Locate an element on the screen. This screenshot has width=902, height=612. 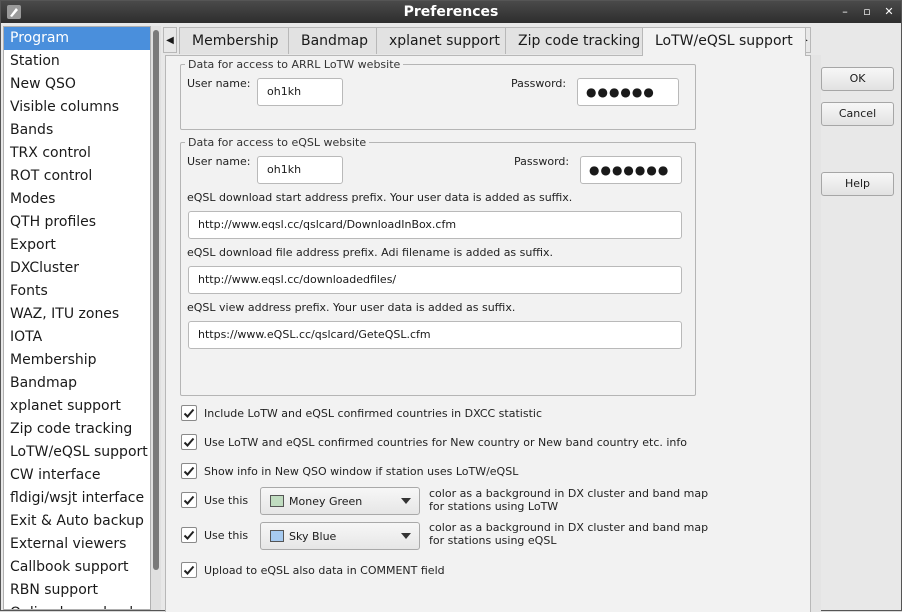
sidebar-item-external-viewers: External viewers is located at coordinates (77, 544).